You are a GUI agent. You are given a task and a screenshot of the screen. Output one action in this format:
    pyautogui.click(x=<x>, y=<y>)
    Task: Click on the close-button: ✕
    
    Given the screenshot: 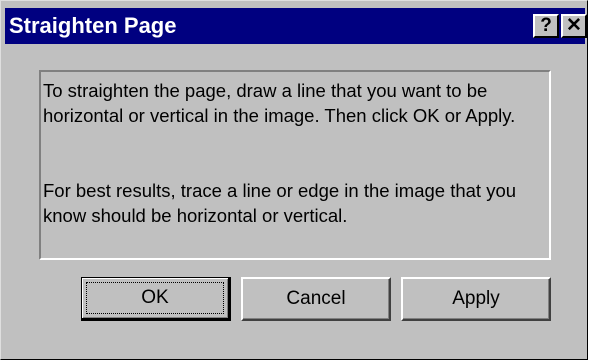 What is the action you would take?
    pyautogui.click(x=574, y=26)
    